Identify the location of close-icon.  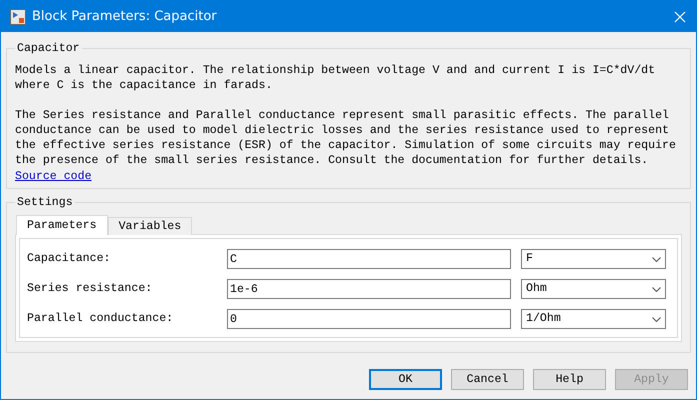
(680, 16).